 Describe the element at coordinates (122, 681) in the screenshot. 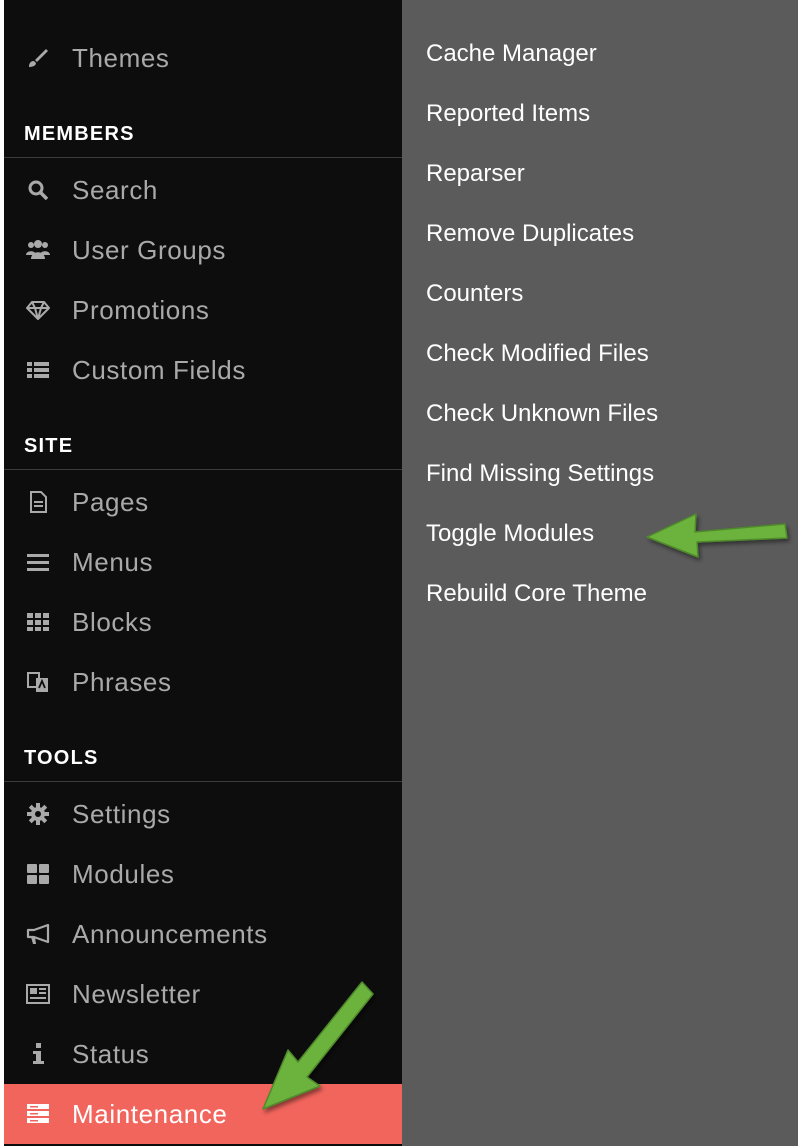

I see `sidebar-item-label: Phrases` at that location.